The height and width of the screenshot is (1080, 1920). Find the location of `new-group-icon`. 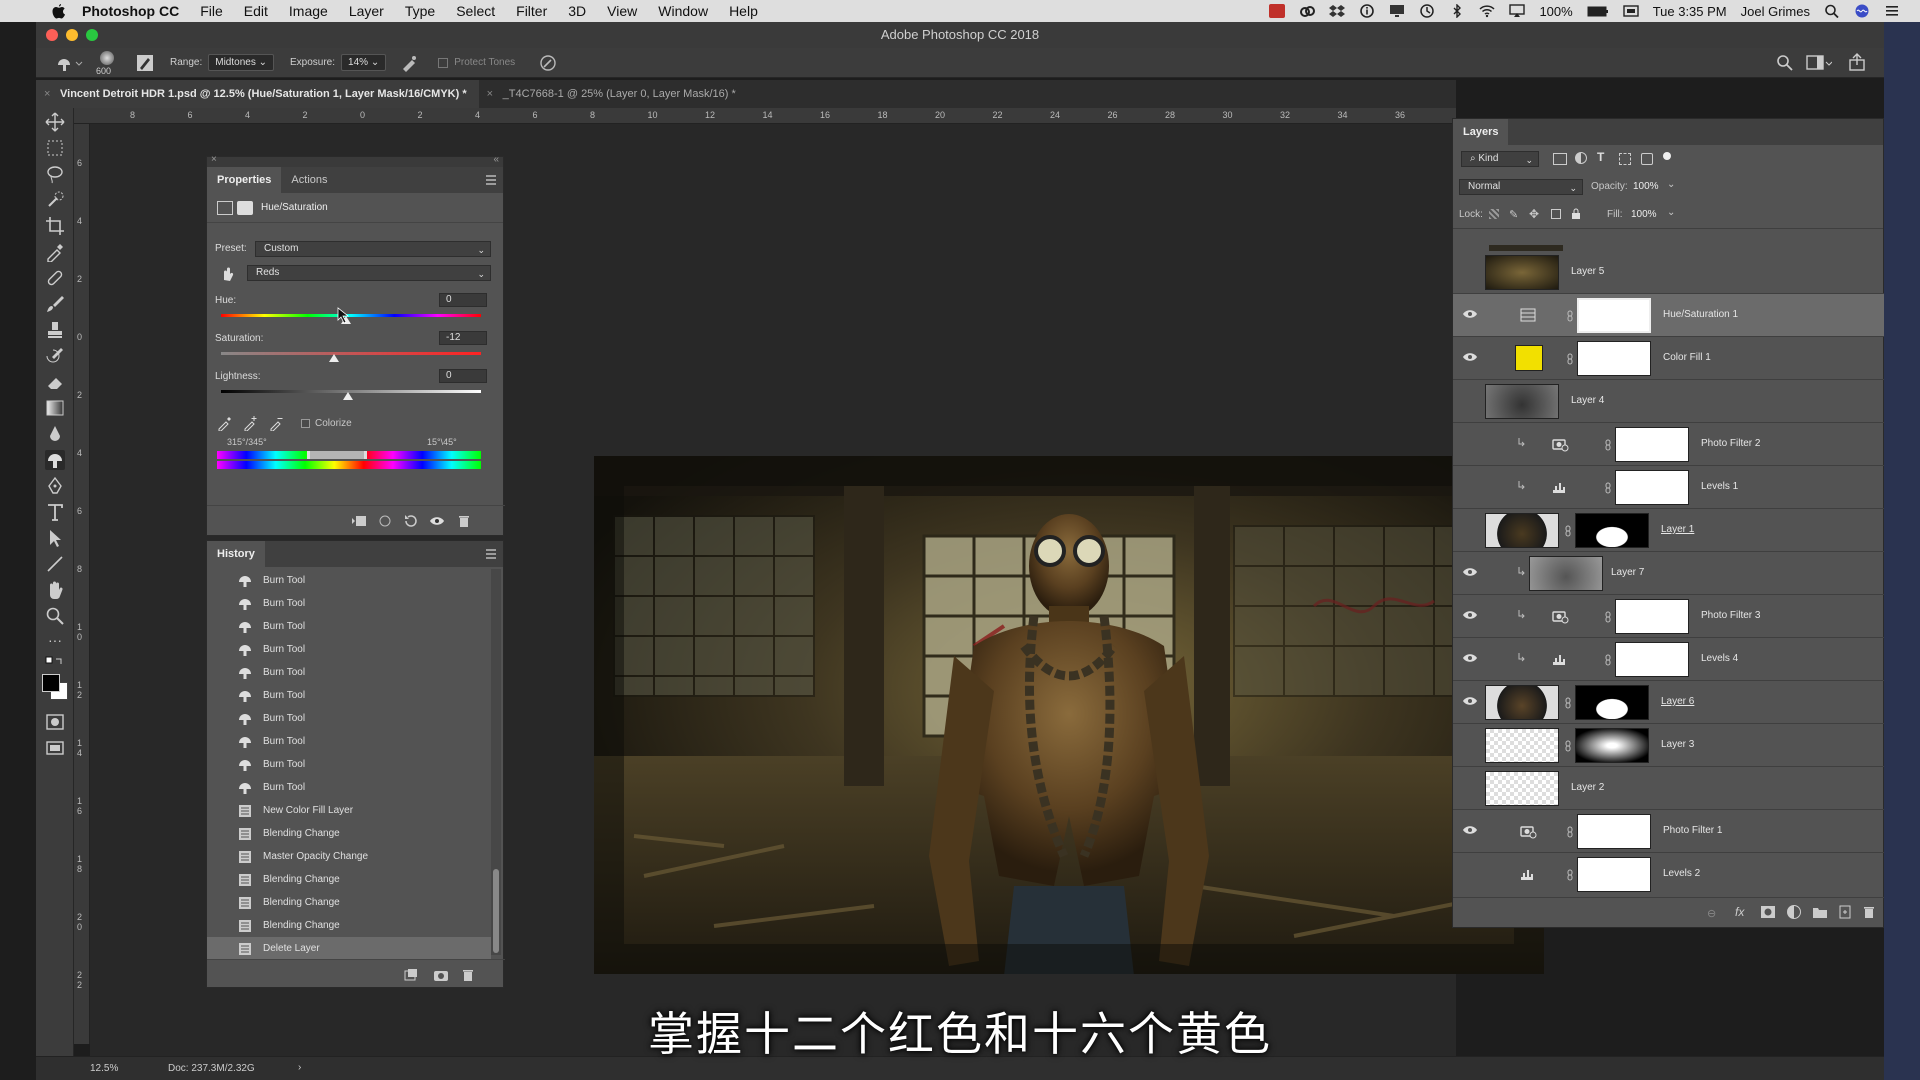

new-group-icon is located at coordinates (1820, 912).